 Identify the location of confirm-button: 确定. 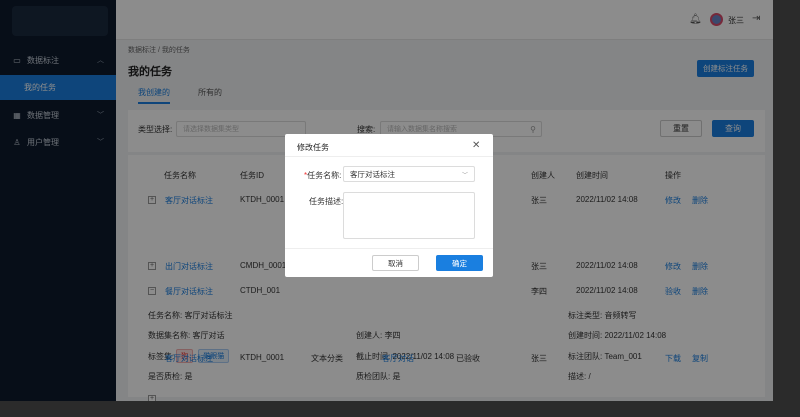
(459, 263).